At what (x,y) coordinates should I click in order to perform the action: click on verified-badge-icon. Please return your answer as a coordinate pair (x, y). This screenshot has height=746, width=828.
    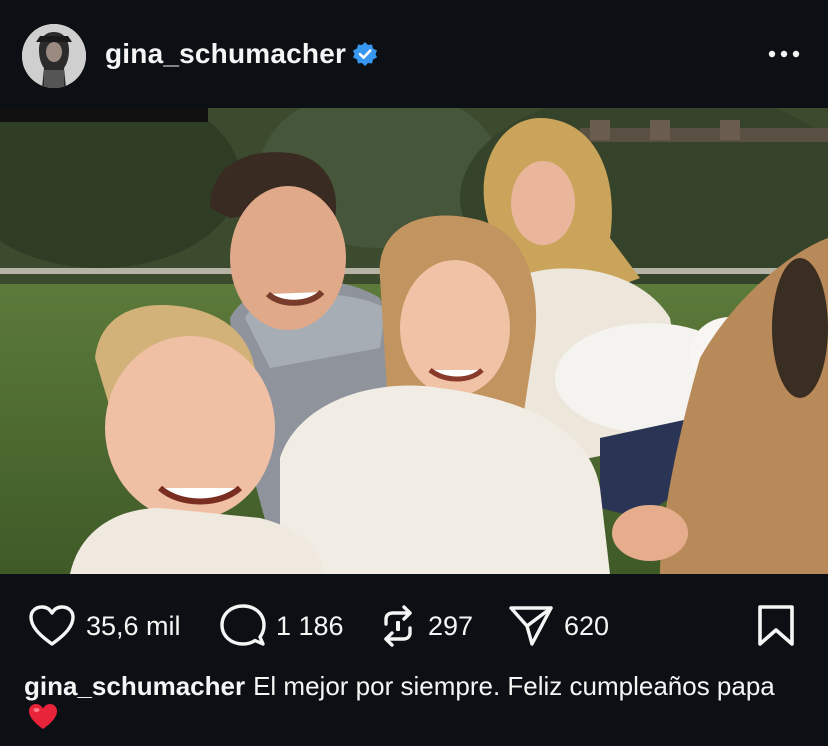
    Looking at the image, I should click on (365, 54).